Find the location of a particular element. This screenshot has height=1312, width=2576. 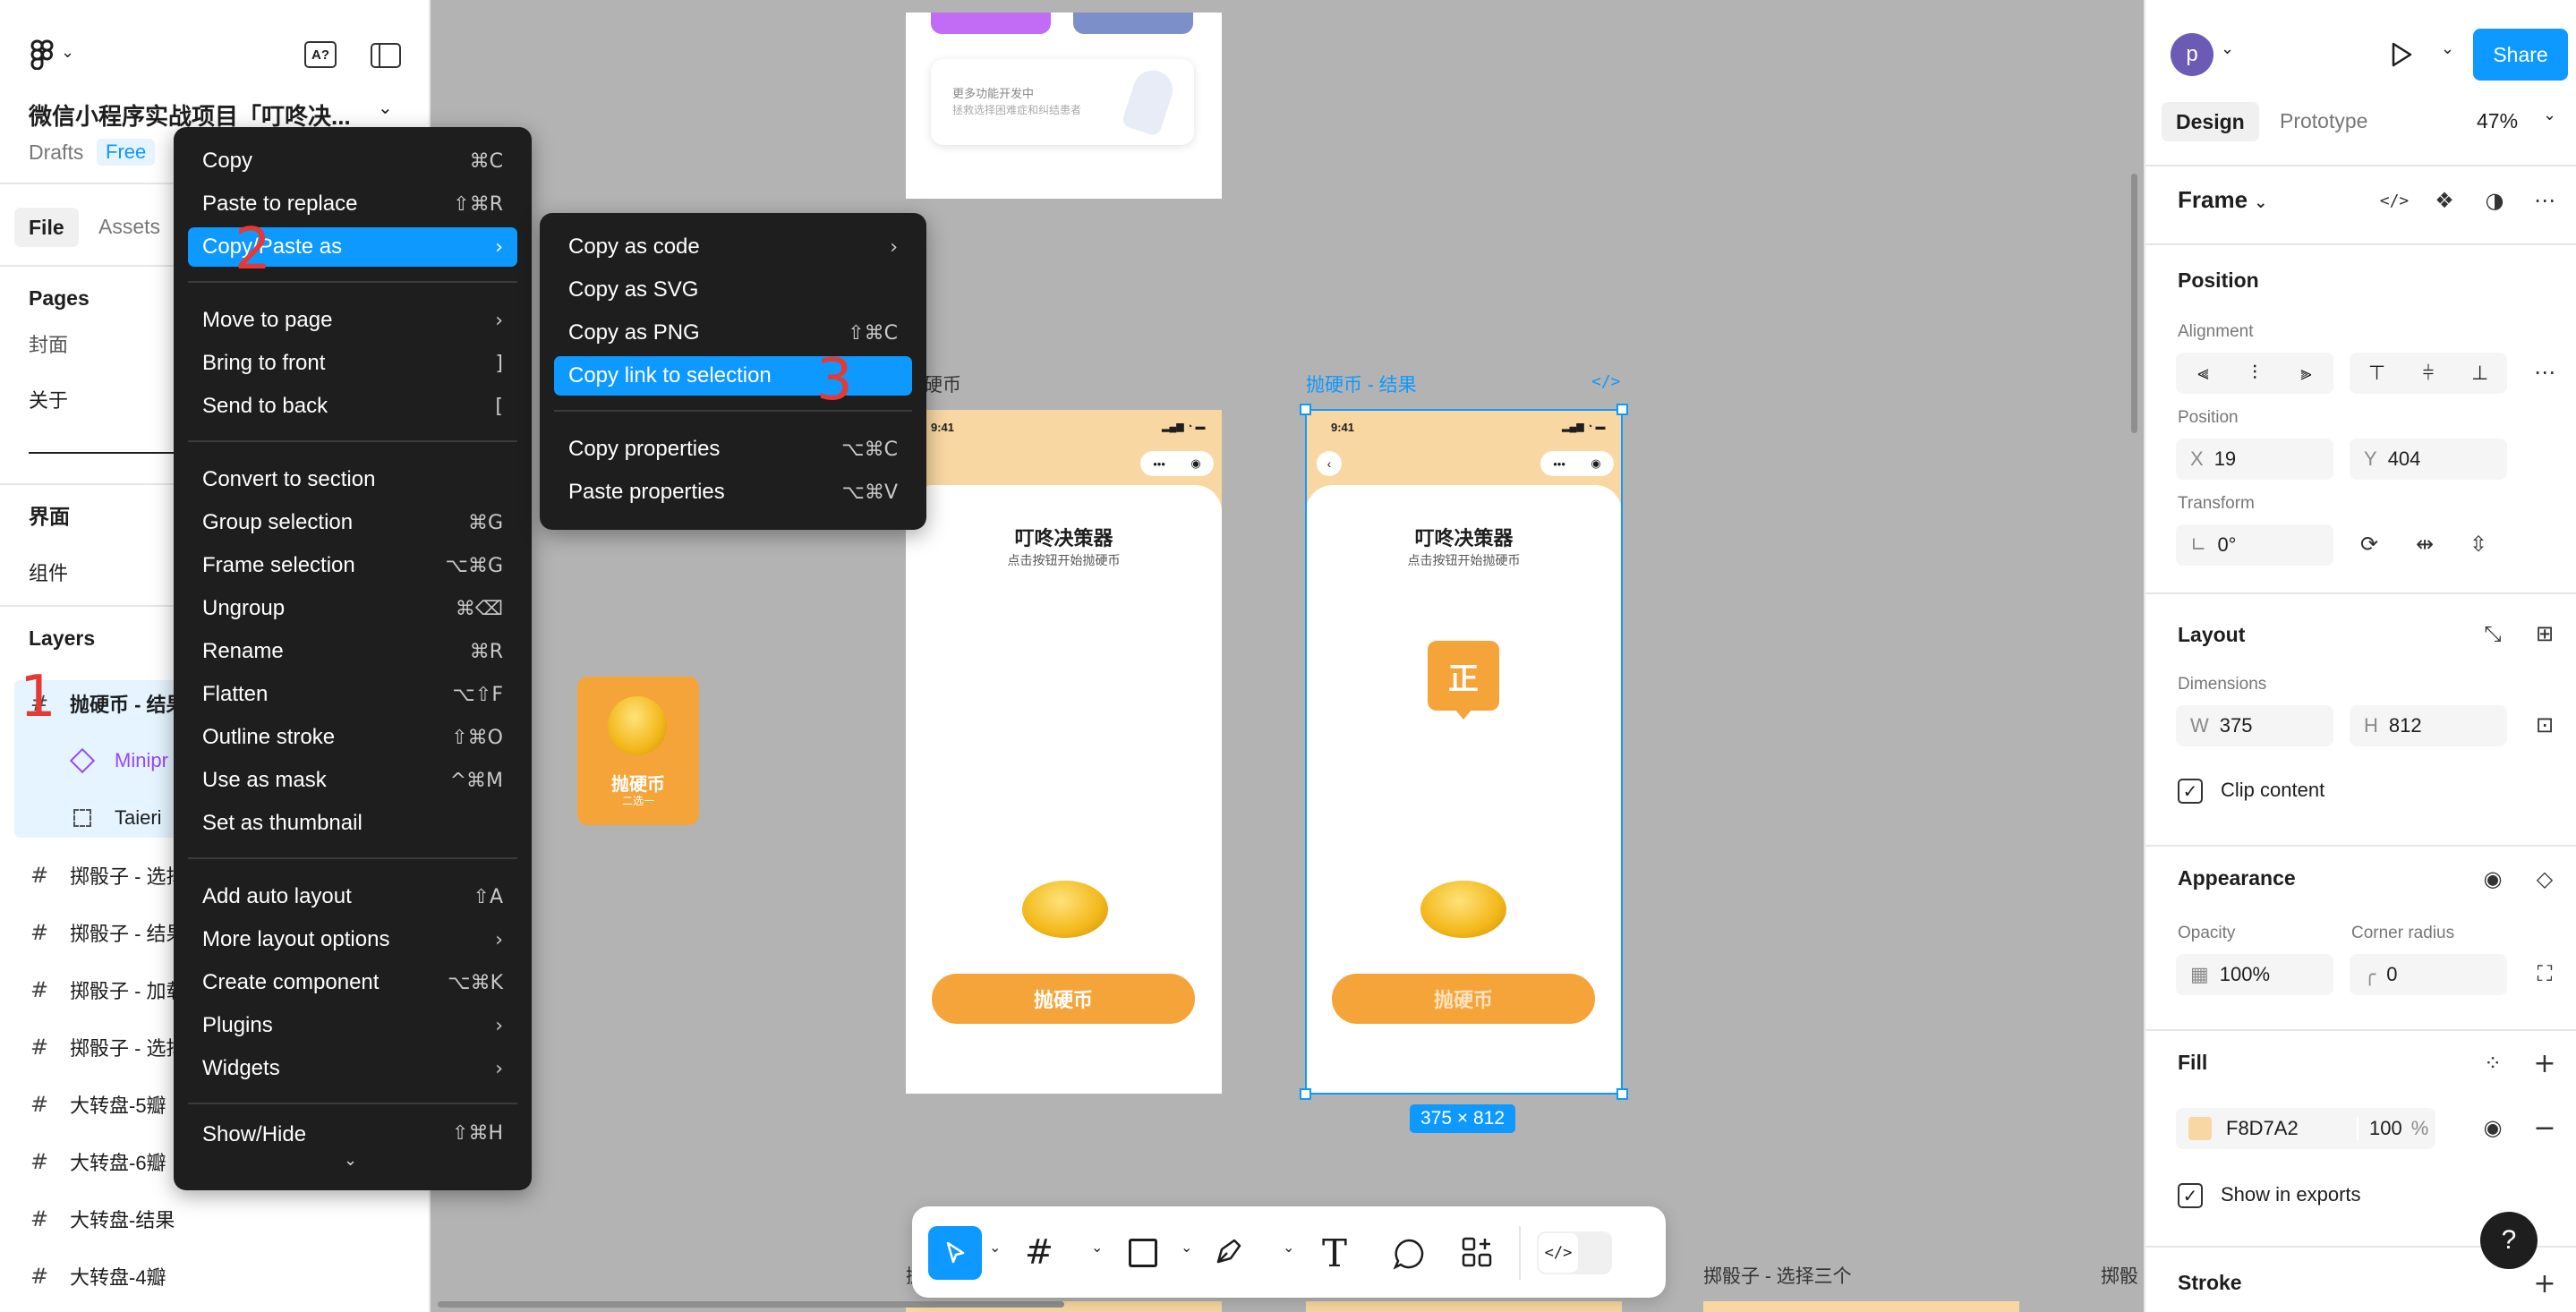

page-item: 组件 is located at coordinates (48, 572).